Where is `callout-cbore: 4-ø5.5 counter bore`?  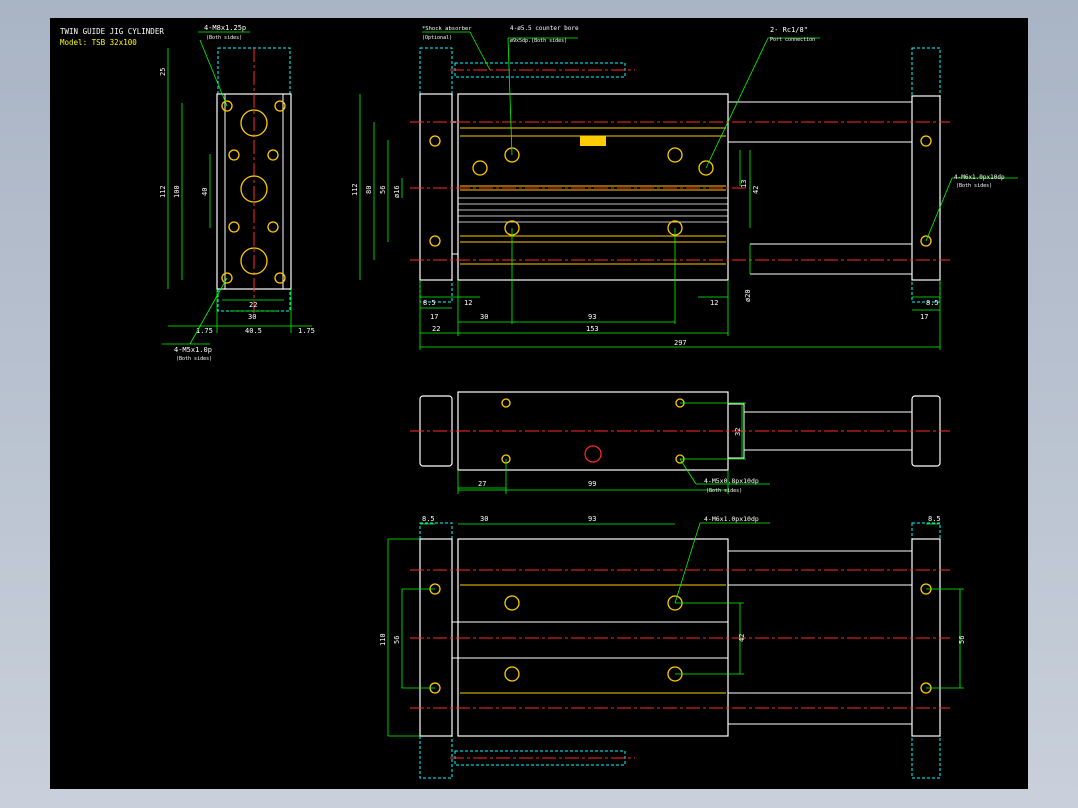
callout-cbore: 4-ø5.5 counter bore is located at coordinates (544, 28).